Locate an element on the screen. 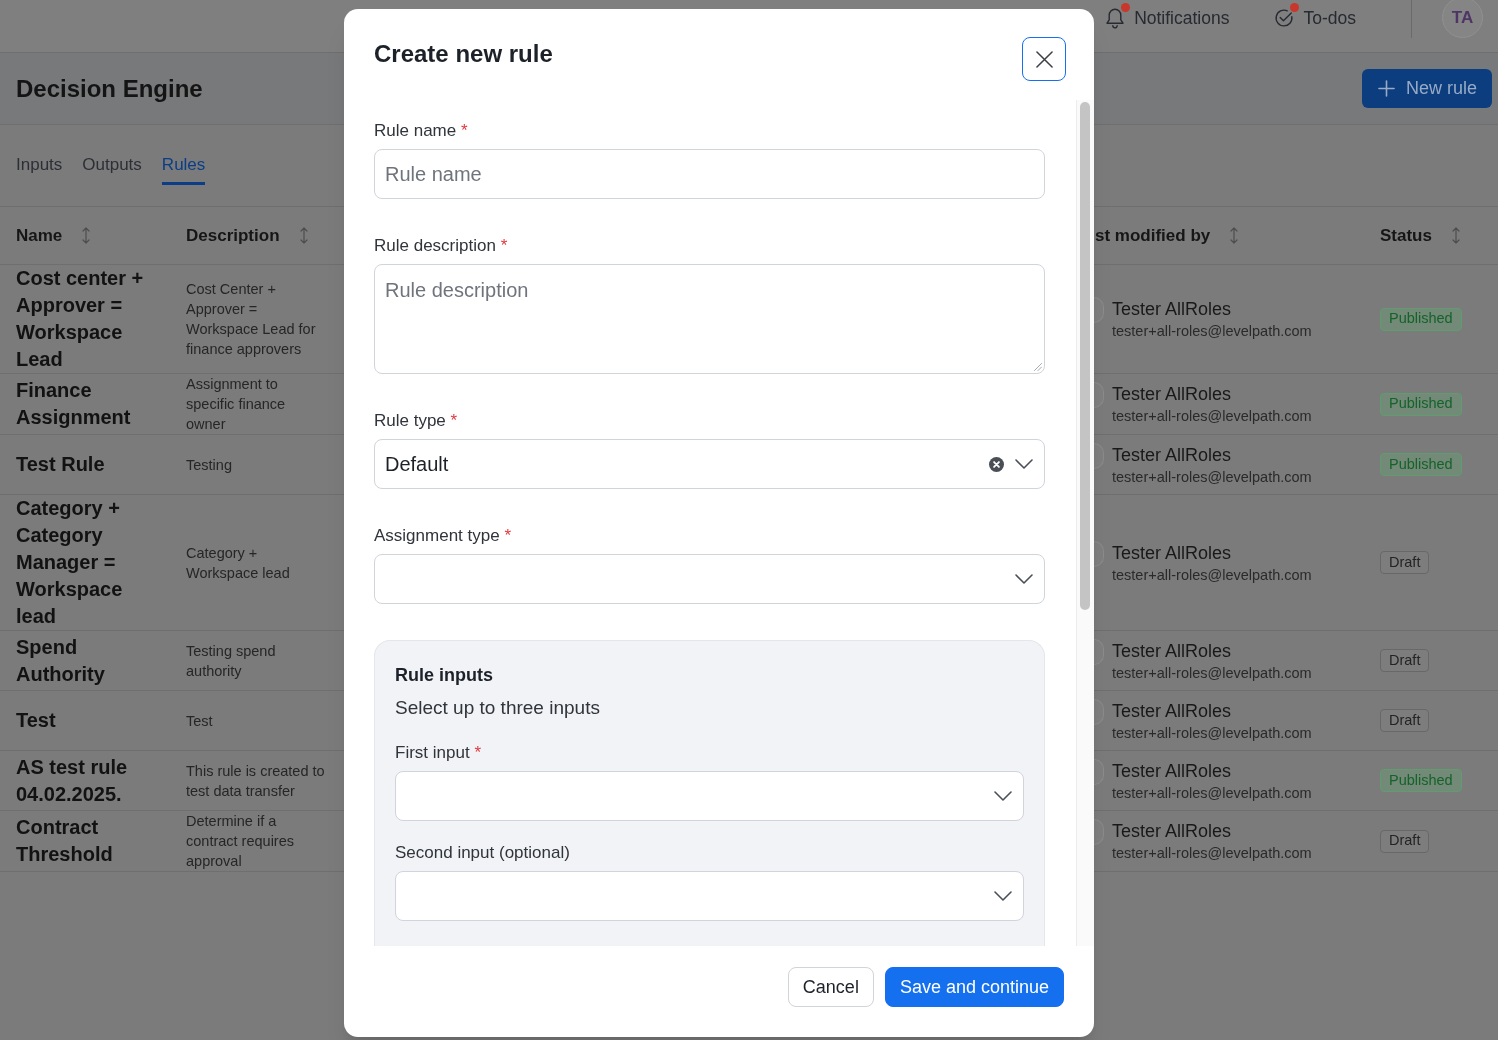  new-rule-button: New rule is located at coordinates (1426, 88).